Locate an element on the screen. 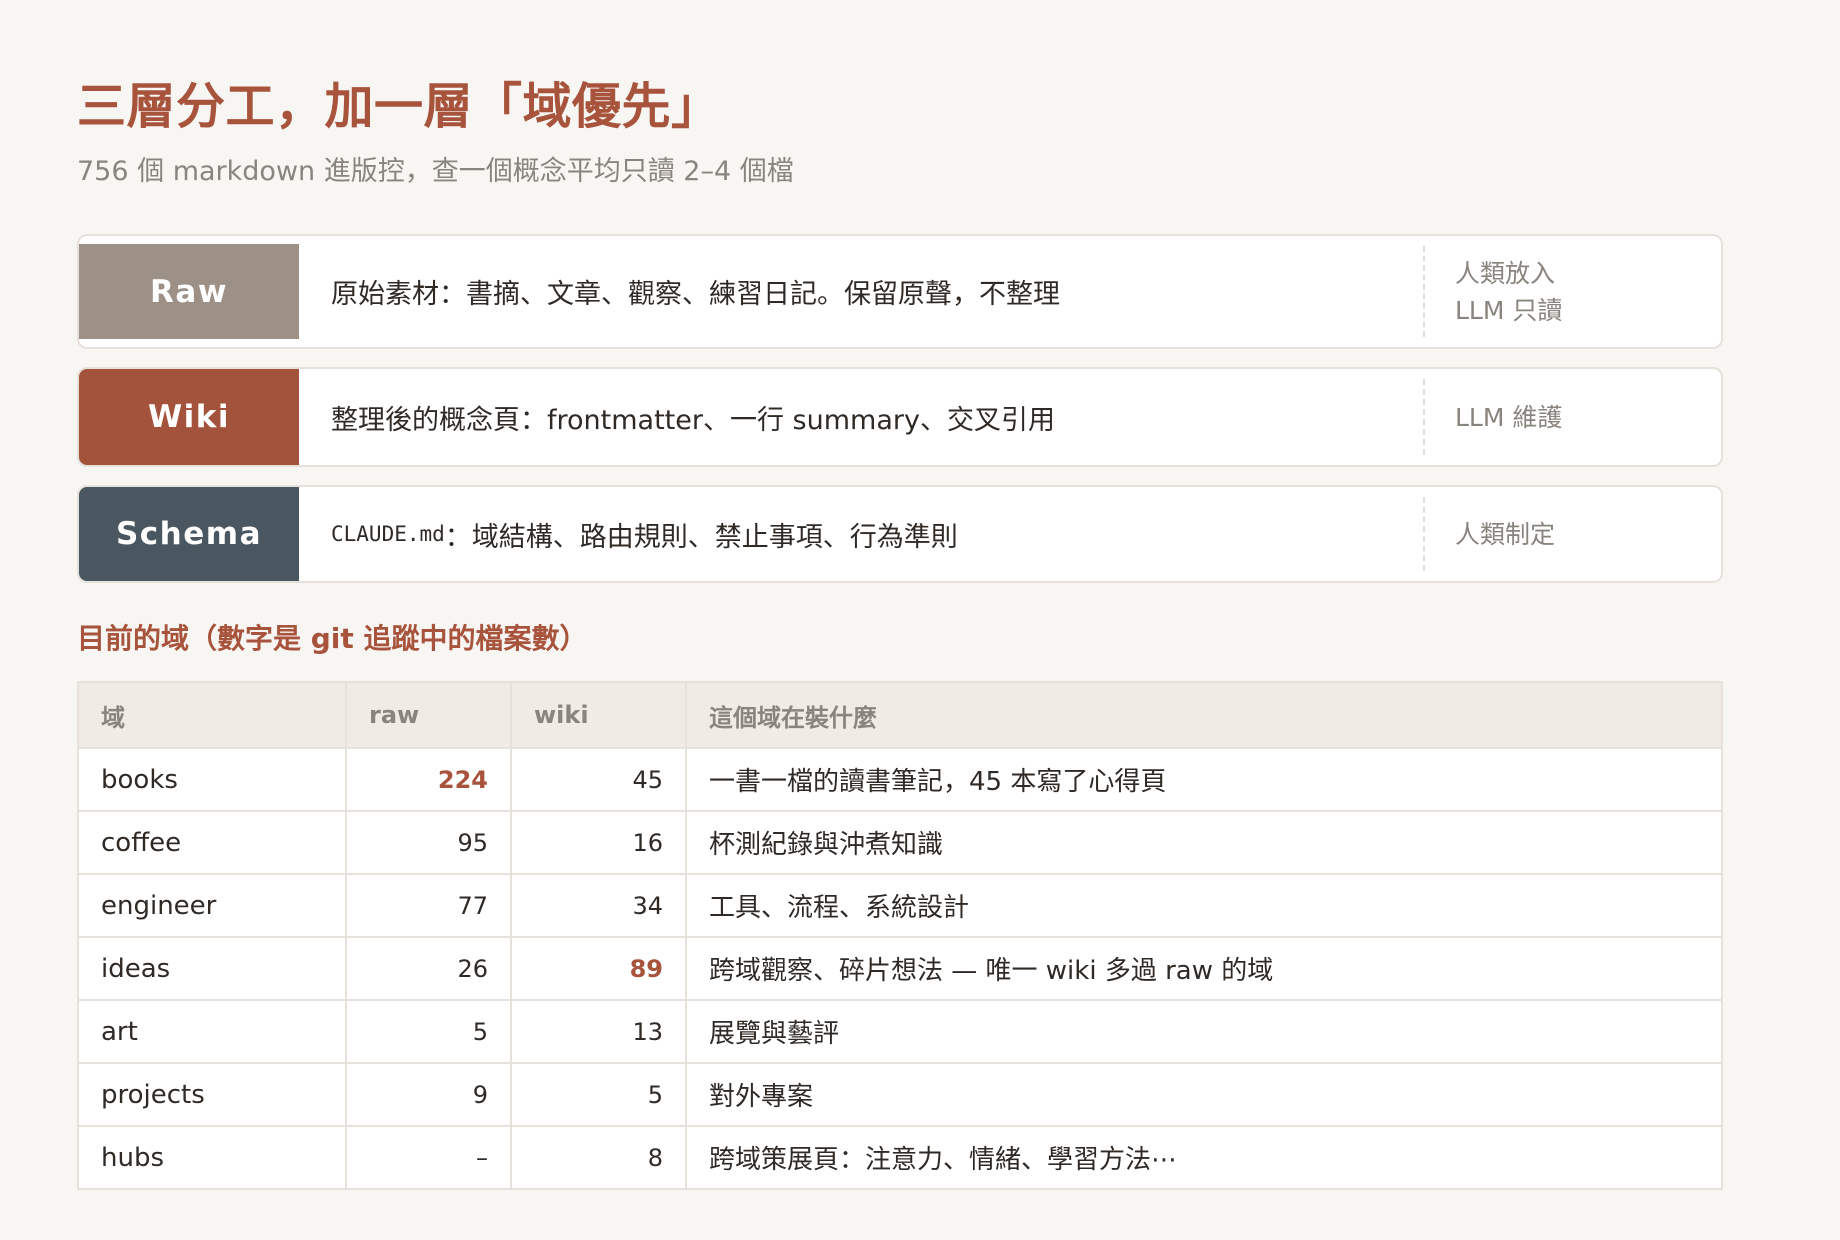 The width and height of the screenshot is (1840, 1240). cell-raw-count: 95 is located at coordinates (428, 842).